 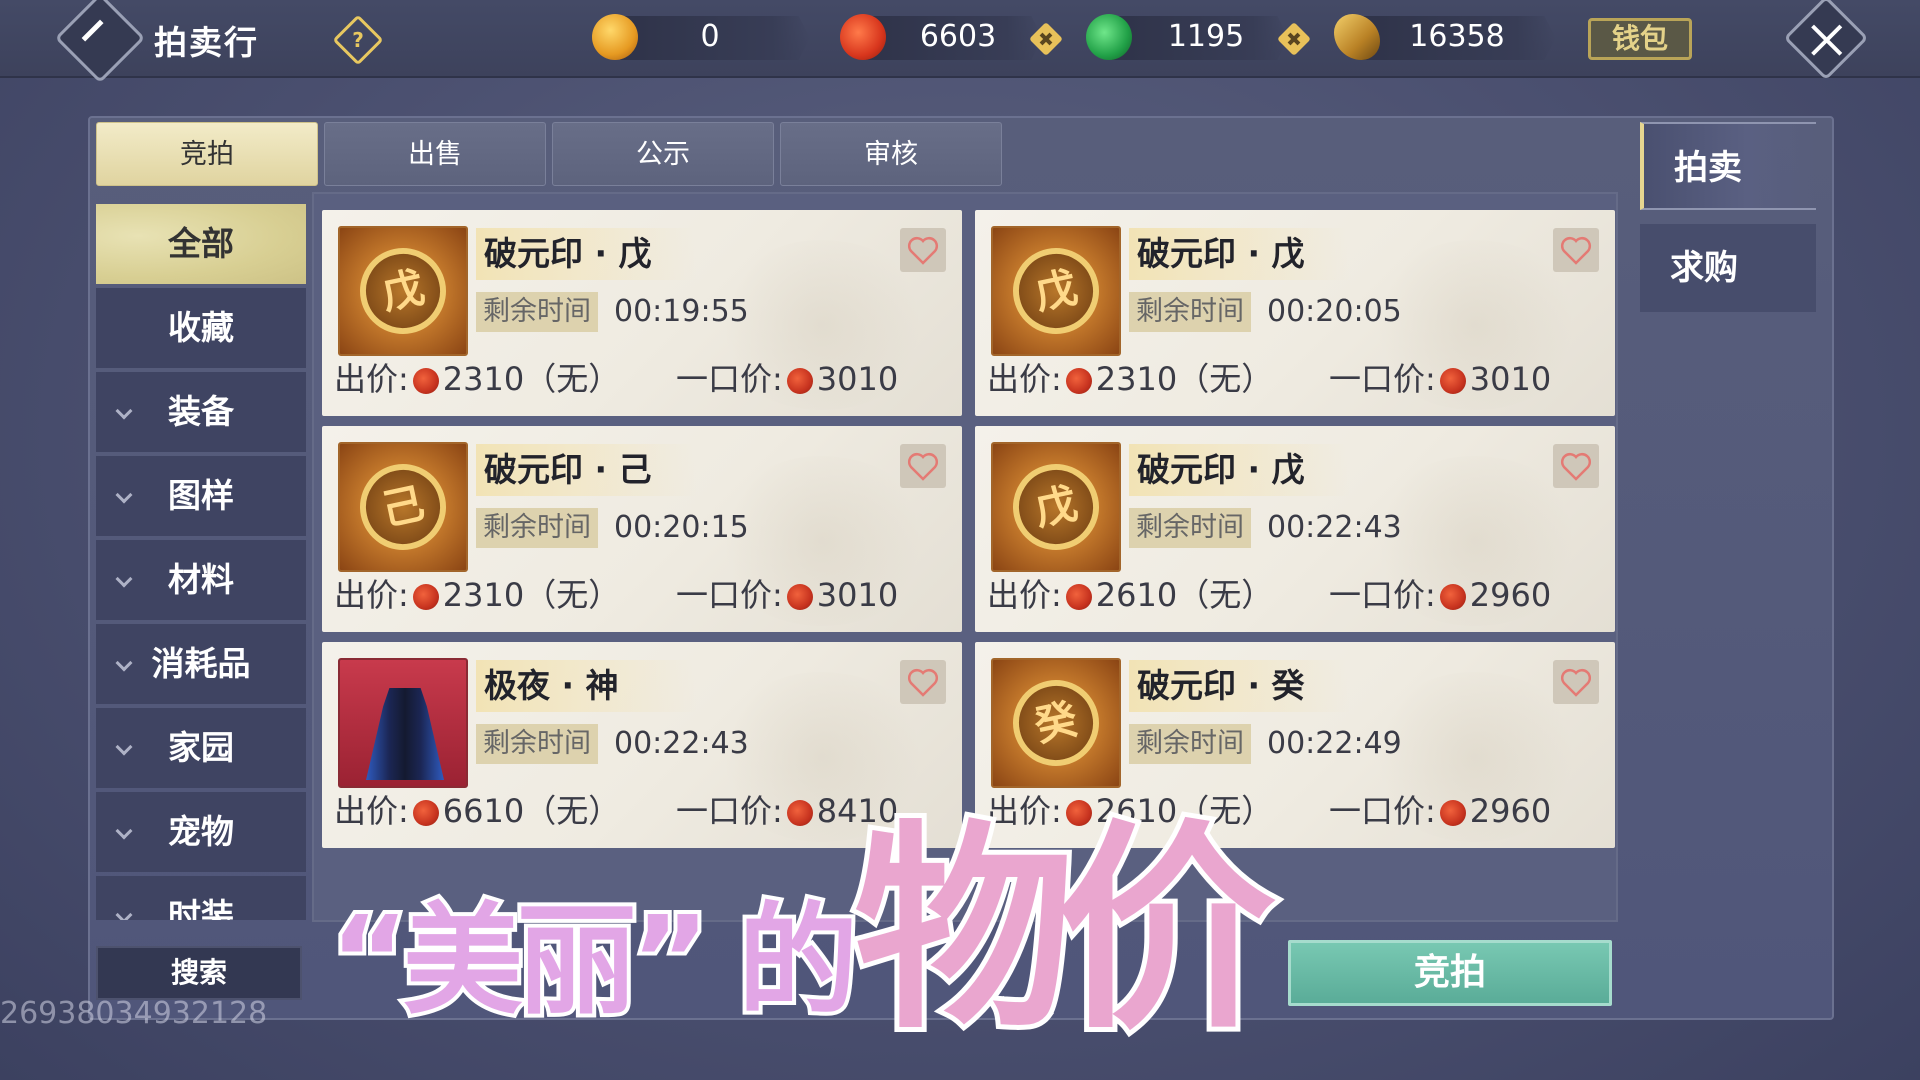 What do you see at coordinates (201, 412) in the screenshot?
I see `sidebar-item-equipment: 装备` at bounding box center [201, 412].